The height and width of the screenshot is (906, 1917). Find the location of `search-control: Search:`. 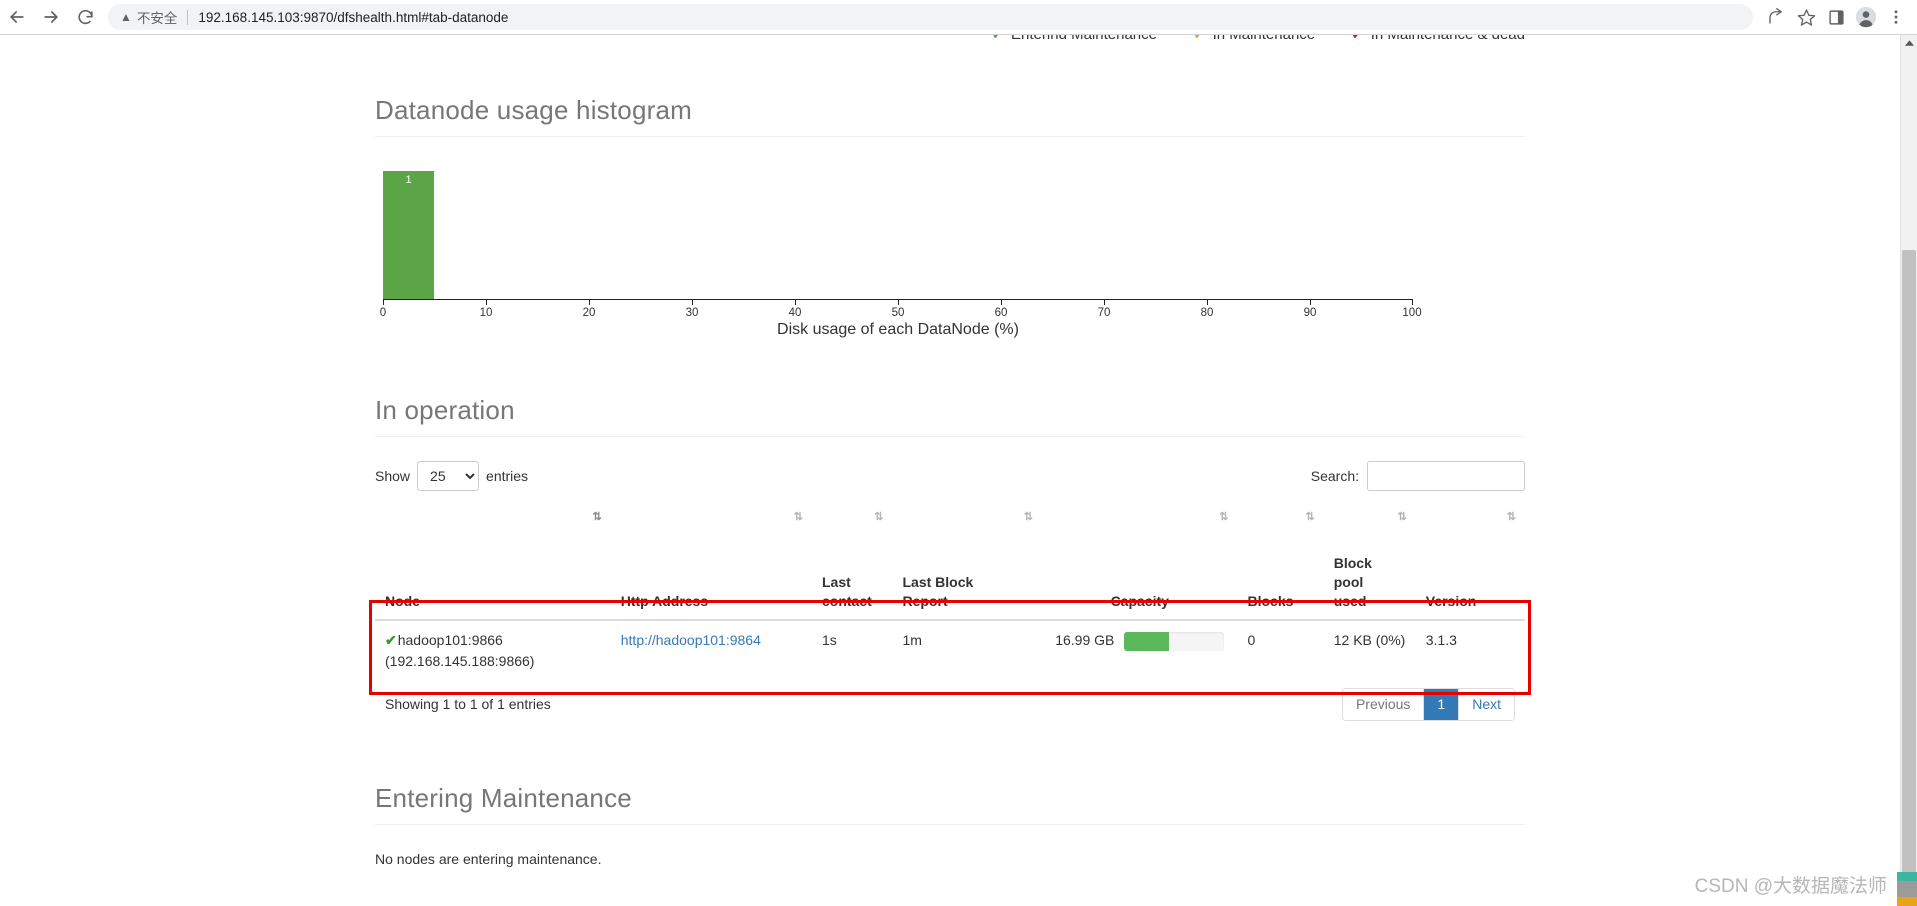

search-control: Search: is located at coordinates (1418, 476).